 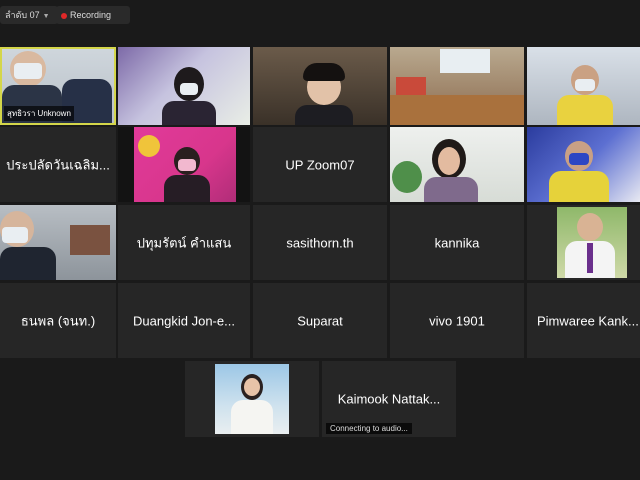 I want to click on participant-name: ธนพล (จนท.), so click(x=58, y=320).